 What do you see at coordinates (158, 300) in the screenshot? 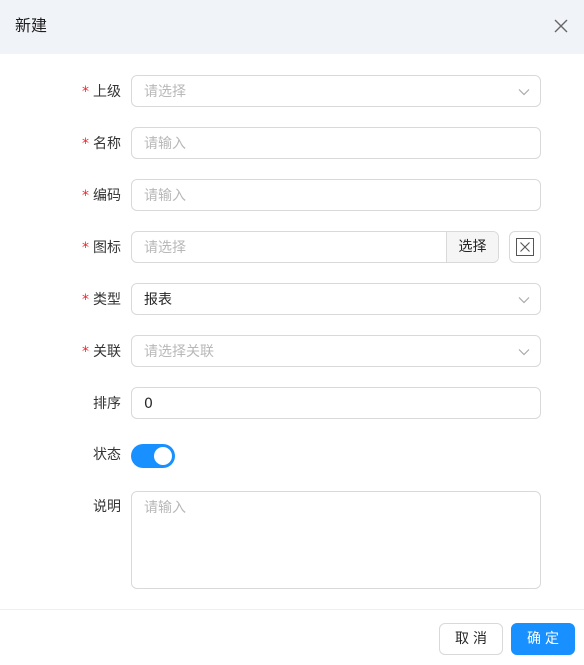
I see `type-value: 报表` at bounding box center [158, 300].